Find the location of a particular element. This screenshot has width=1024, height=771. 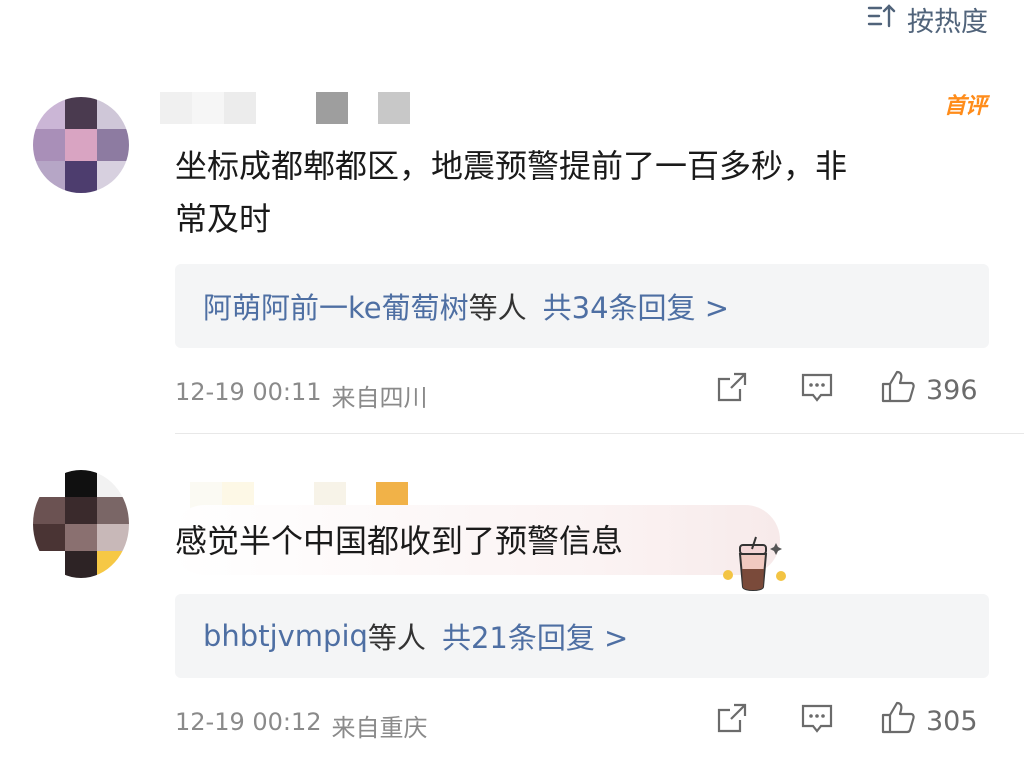

sort-by-hot-button: 按热度 is located at coordinates (927, 20).